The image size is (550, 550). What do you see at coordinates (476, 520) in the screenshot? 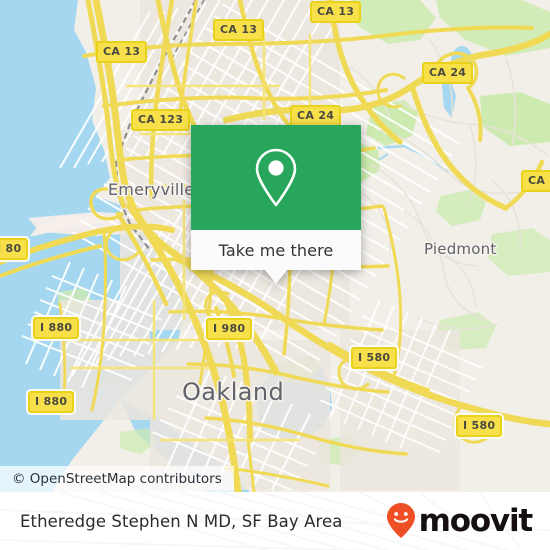
I see `moovit-wordmark: moovit` at bounding box center [476, 520].